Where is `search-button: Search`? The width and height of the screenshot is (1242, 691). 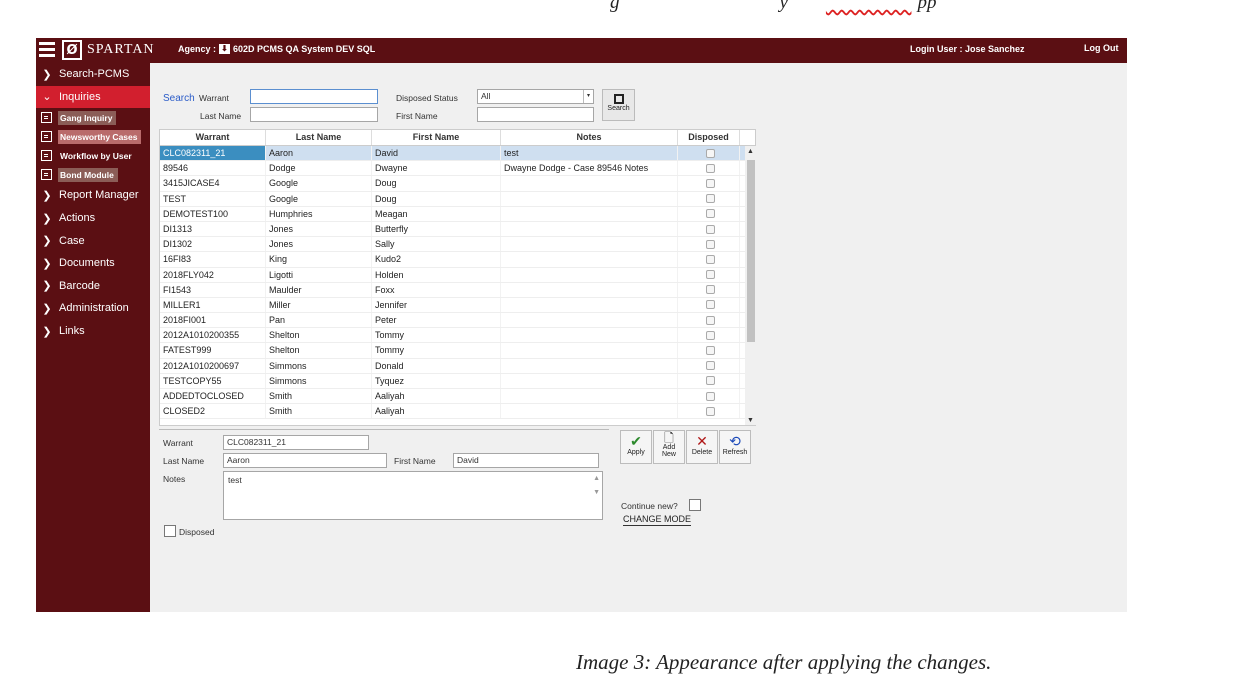 search-button: Search is located at coordinates (618, 105).